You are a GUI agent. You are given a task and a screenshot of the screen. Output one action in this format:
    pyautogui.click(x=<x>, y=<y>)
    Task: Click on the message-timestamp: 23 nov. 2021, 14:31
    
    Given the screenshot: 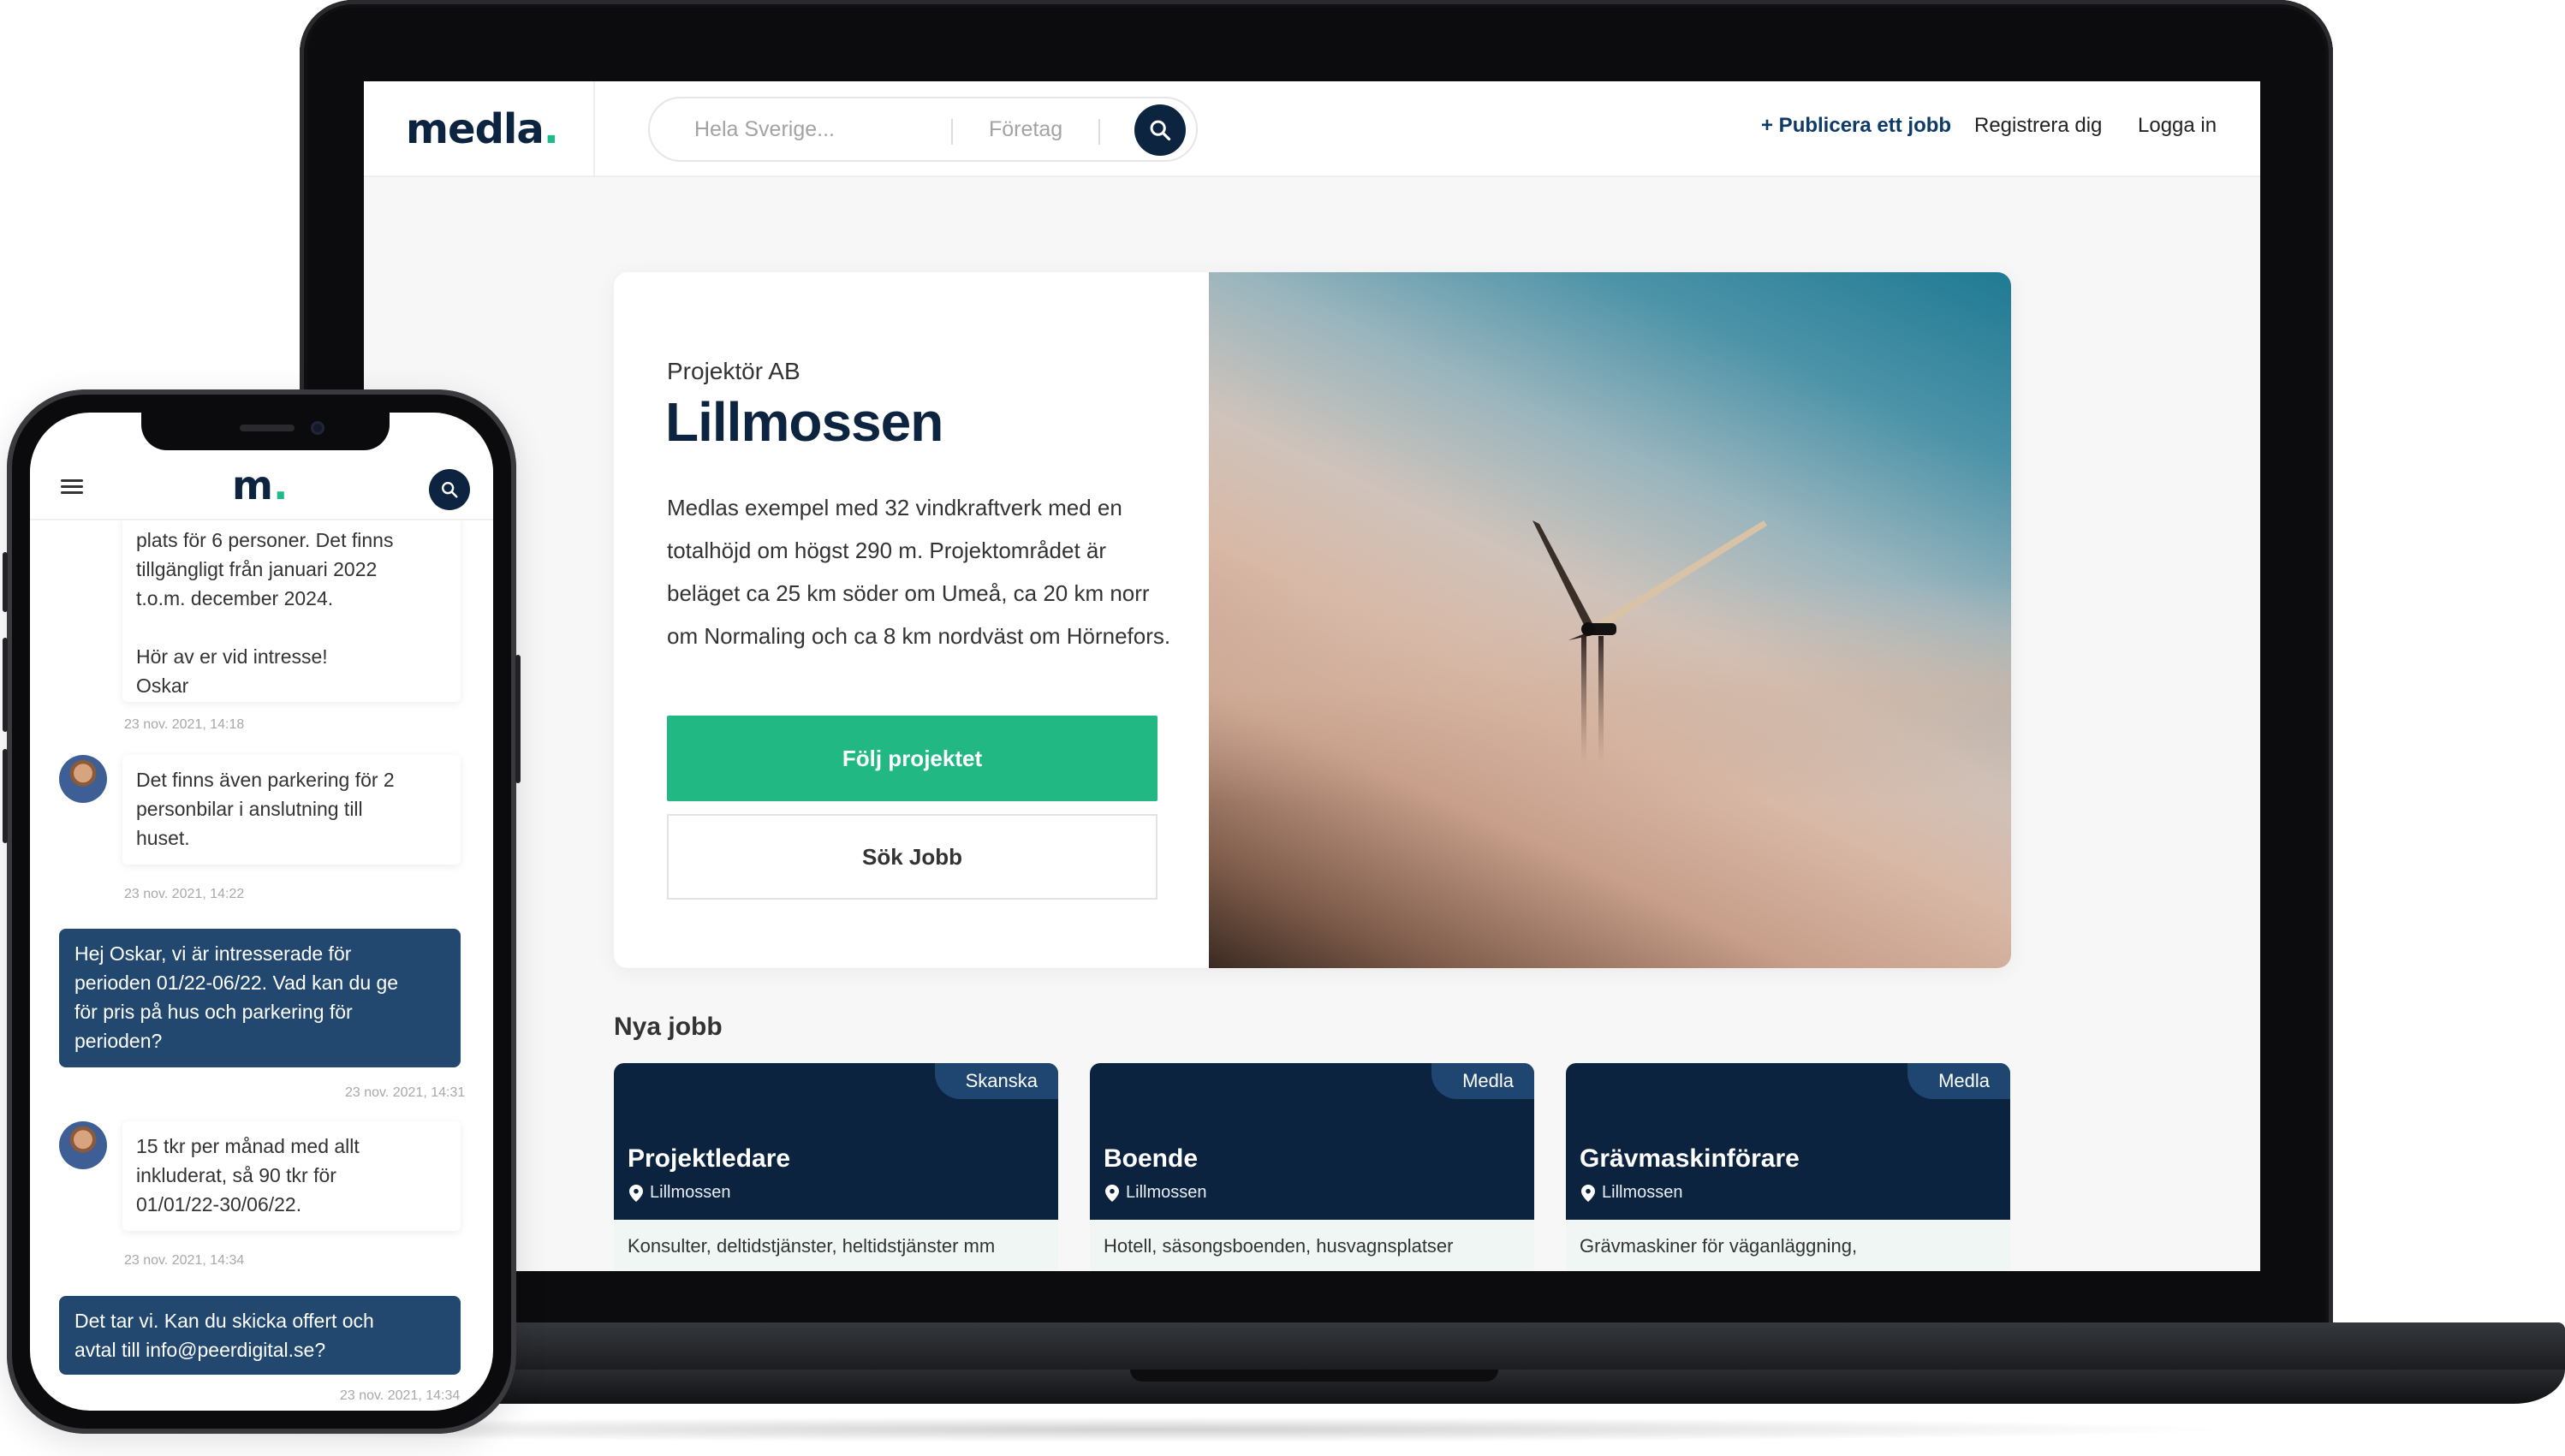 What is the action you would take?
    pyautogui.click(x=405, y=1092)
    